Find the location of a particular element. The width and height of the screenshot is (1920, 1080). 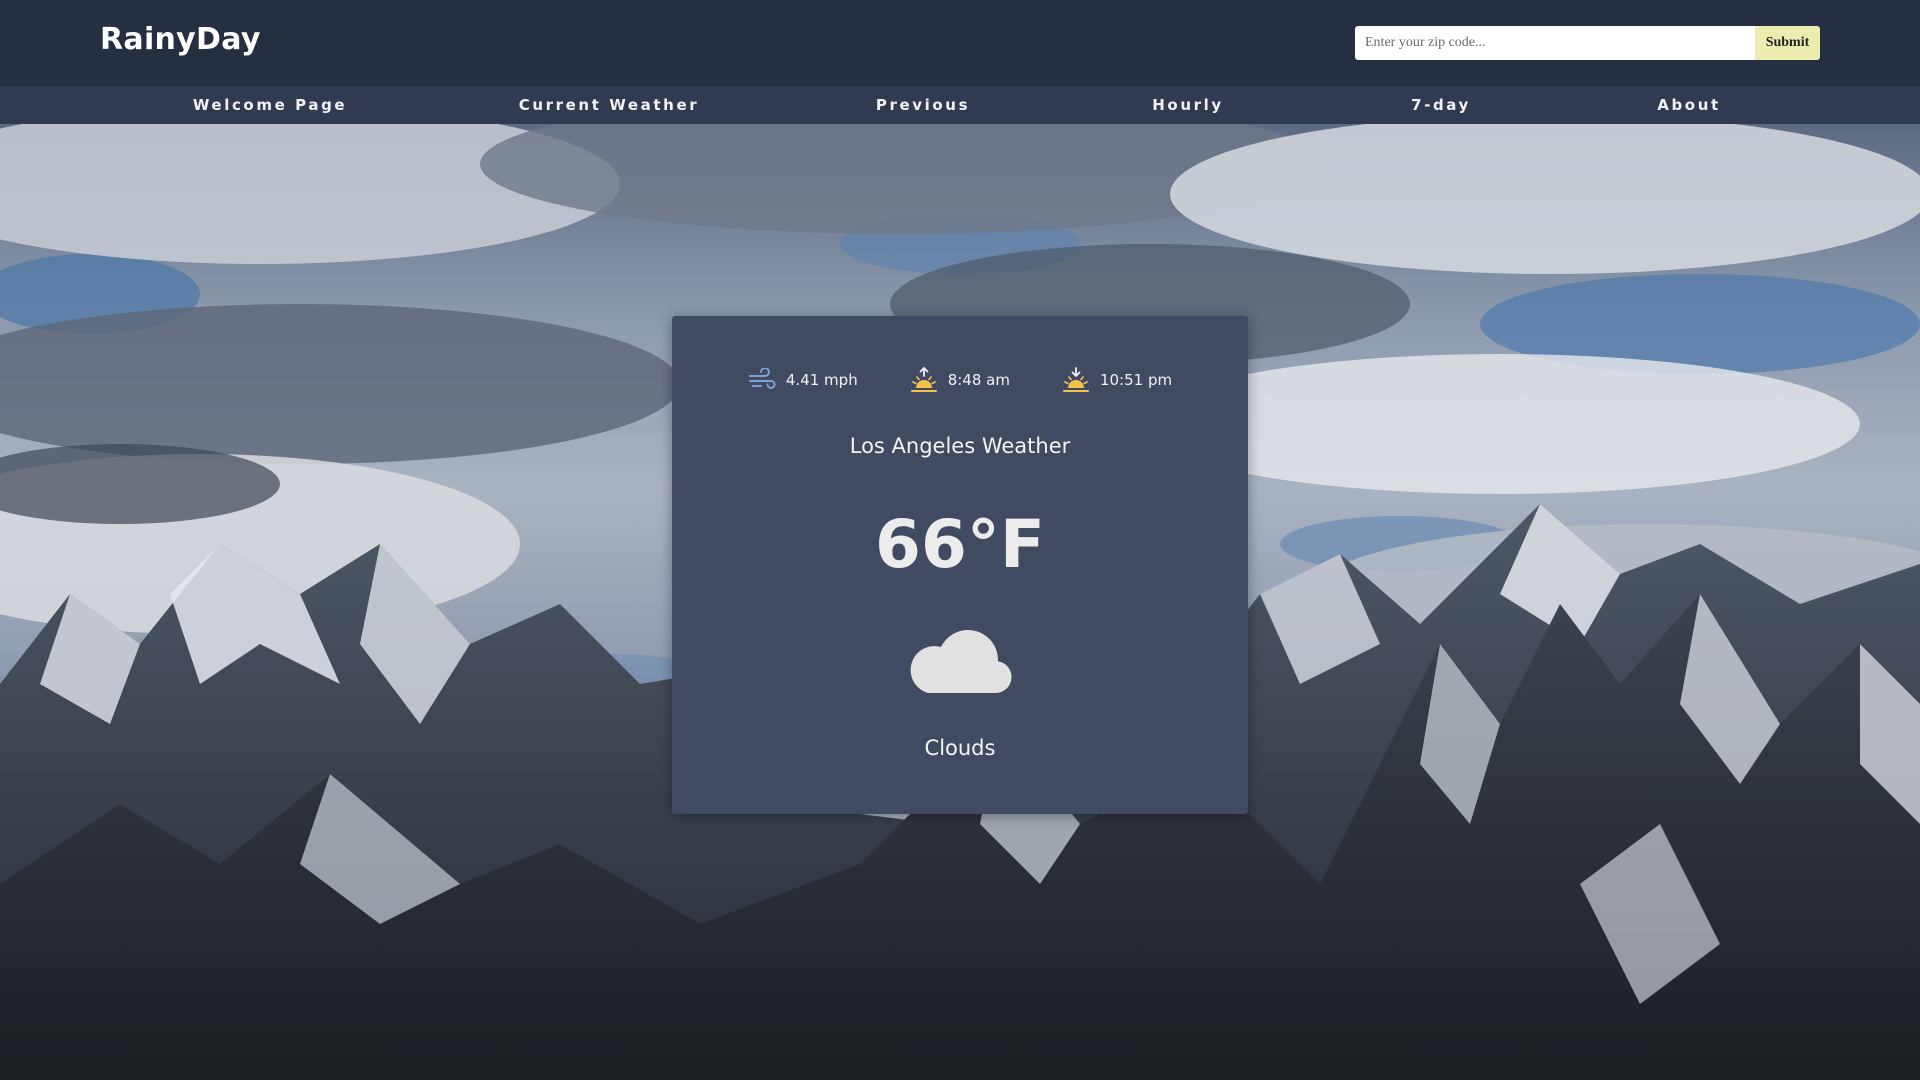

wind-speed-stat: 4.41 mph is located at coordinates (803, 380).